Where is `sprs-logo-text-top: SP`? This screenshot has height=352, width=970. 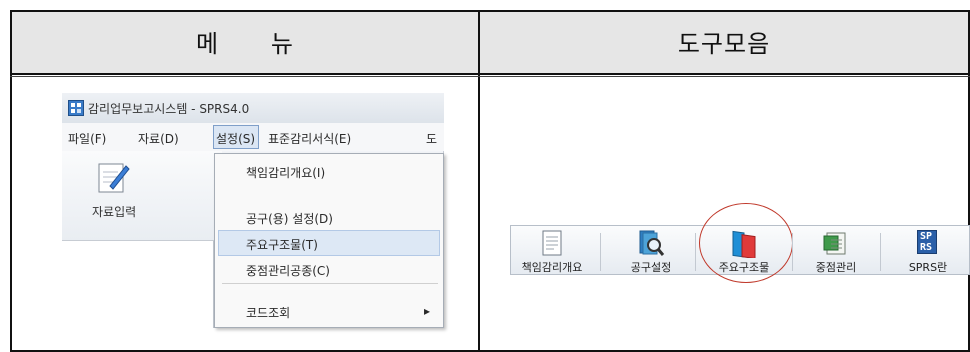
sprs-logo-text-top: SP is located at coordinates (926, 236).